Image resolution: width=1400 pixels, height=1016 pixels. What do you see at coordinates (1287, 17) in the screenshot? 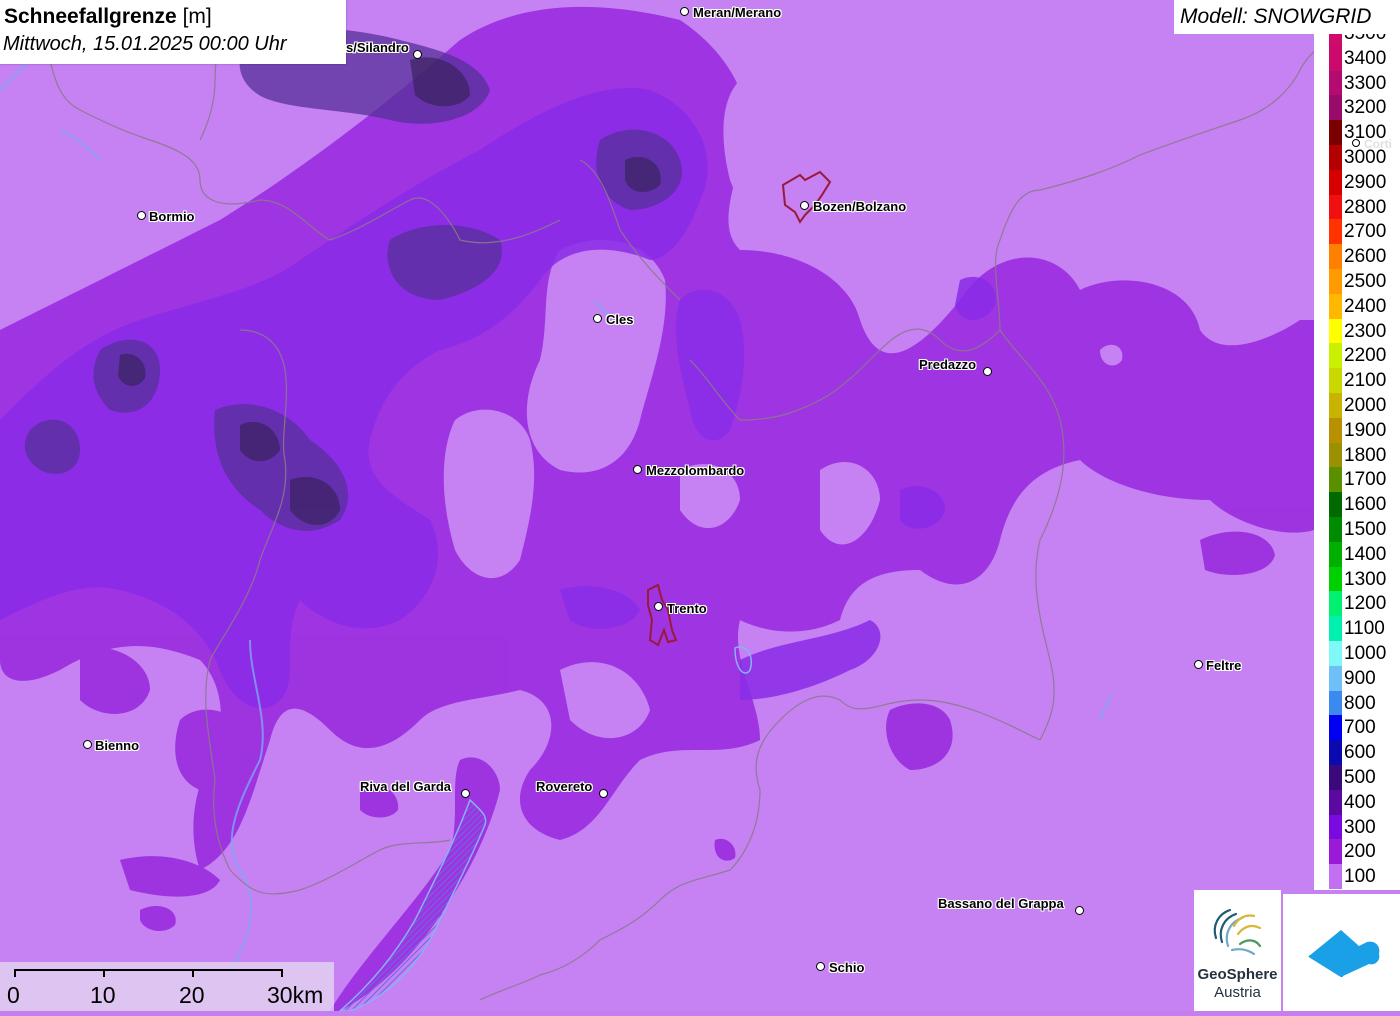
I see `model-panel: Modell: SNOWGRID` at bounding box center [1287, 17].